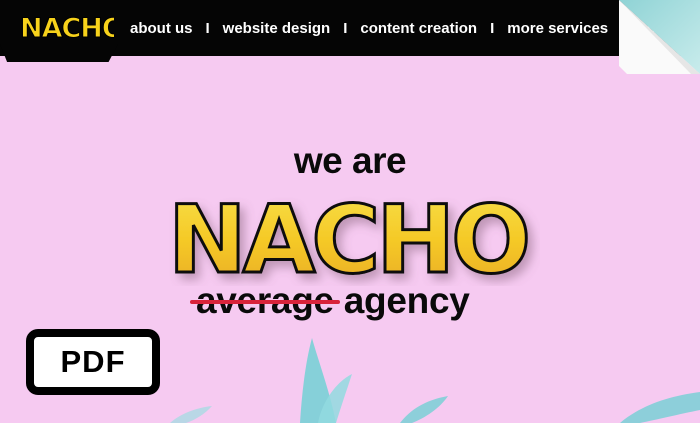 This screenshot has height=423, width=700. I want to click on hero-intro-label: we are, so click(350, 160).